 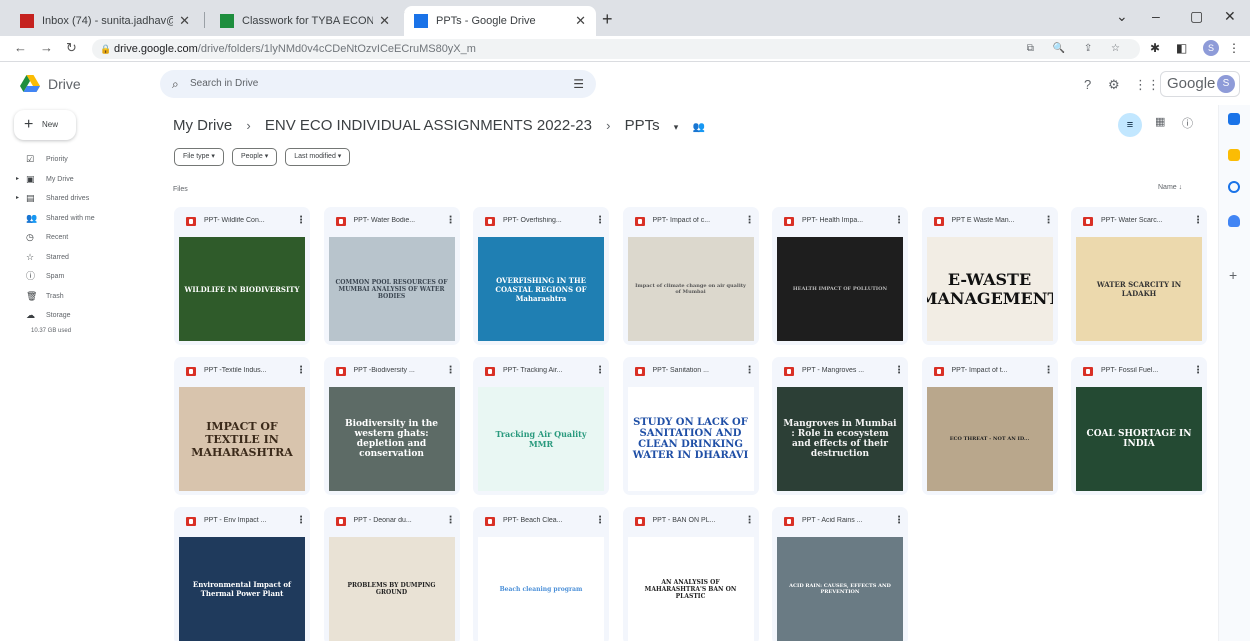 I want to click on folder-dropdown-icon: ▾, so click(x=676, y=127).